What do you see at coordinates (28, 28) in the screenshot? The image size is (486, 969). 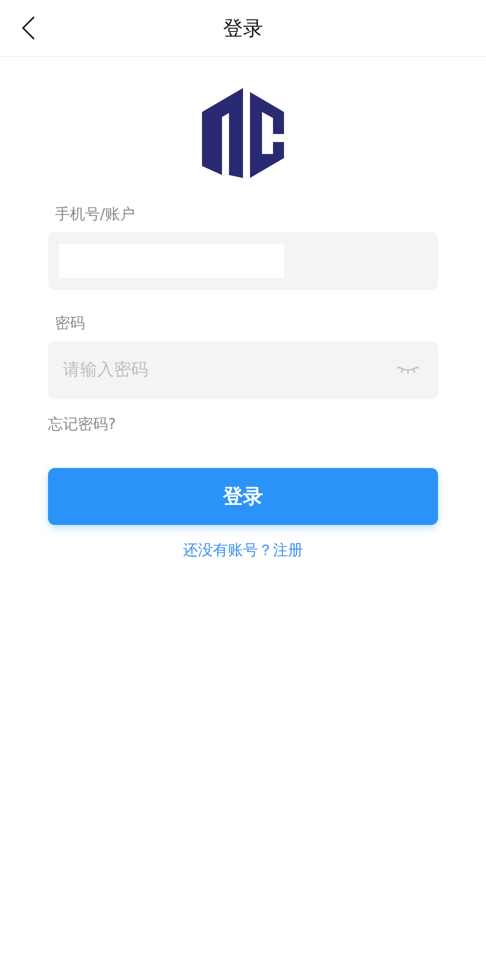 I see `back-icon` at bounding box center [28, 28].